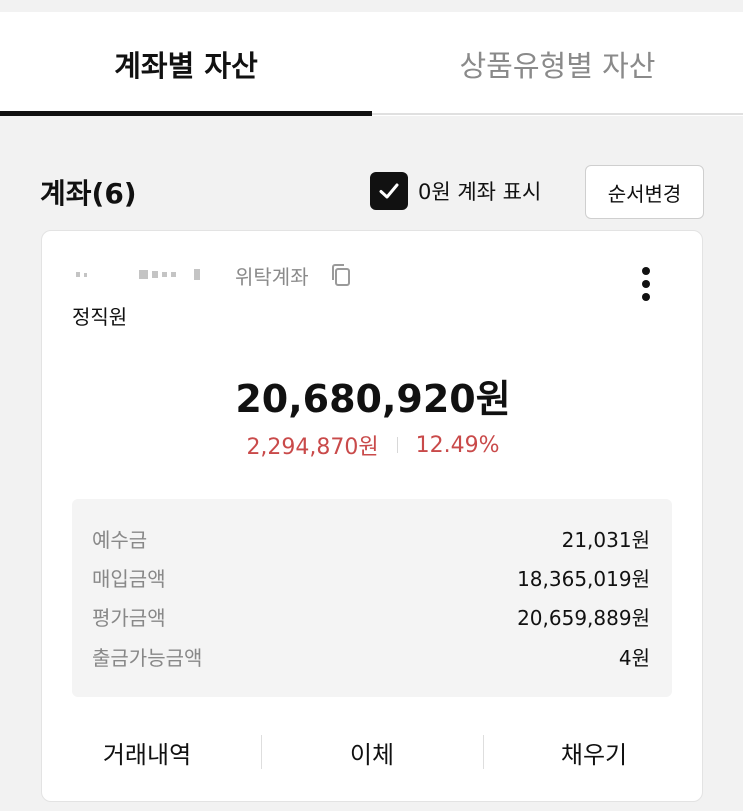  Describe the element at coordinates (371, 656) in the screenshot. I see `detail-row-withdrawable: 출금가능금액 4원` at that location.